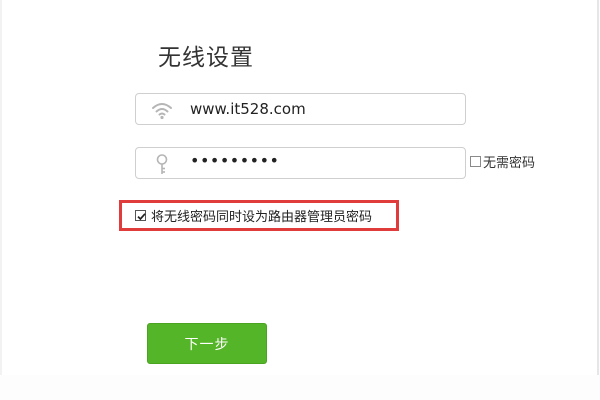 The width and height of the screenshot is (600, 400). I want to click on left-edge, so click(1, 200).